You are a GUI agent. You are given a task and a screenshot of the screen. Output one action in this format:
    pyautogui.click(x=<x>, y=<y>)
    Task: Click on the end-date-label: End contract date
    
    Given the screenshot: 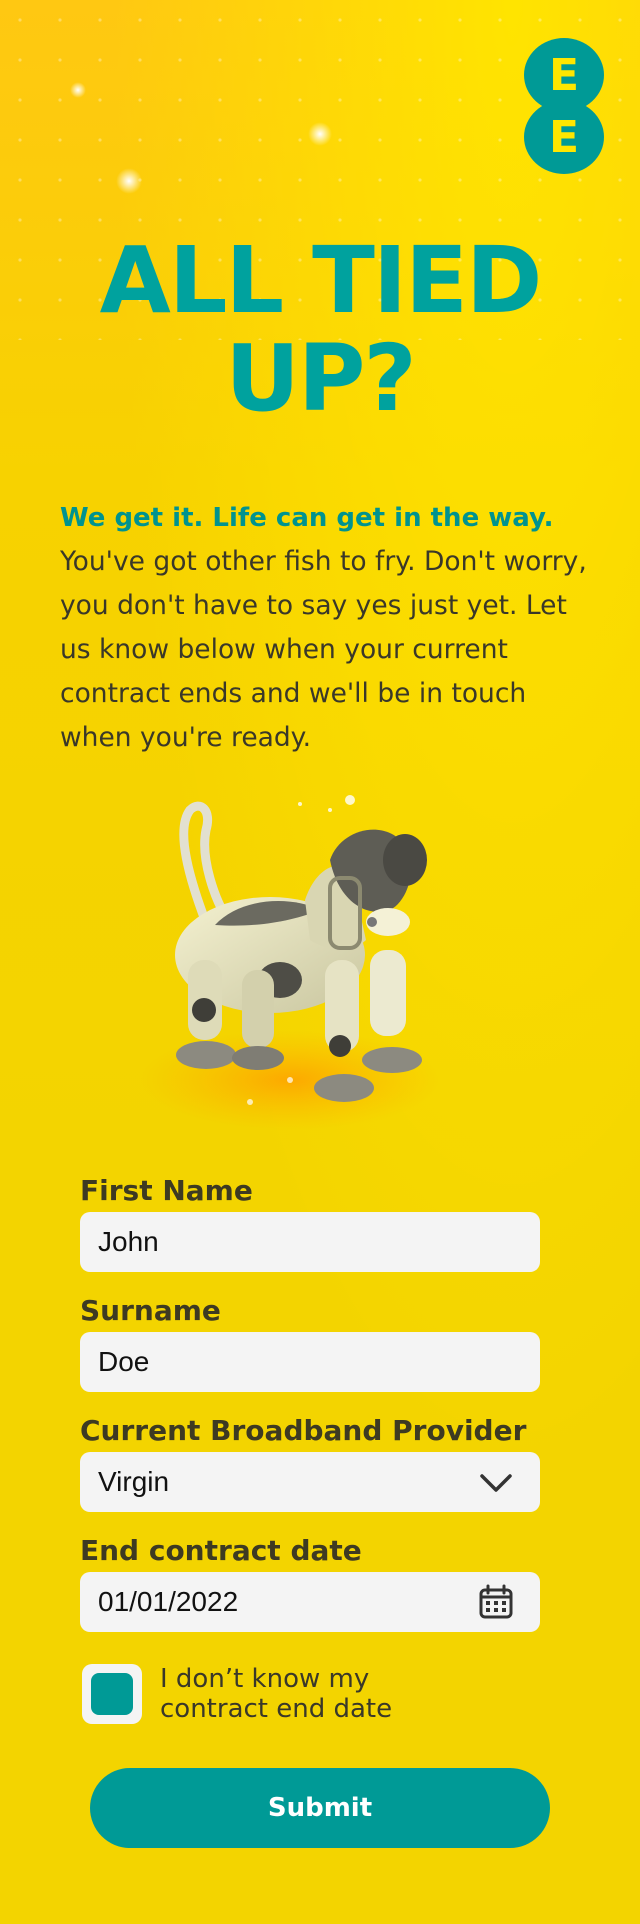 What is the action you would take?
    pyautogui.click(x=221, y=1550)
    